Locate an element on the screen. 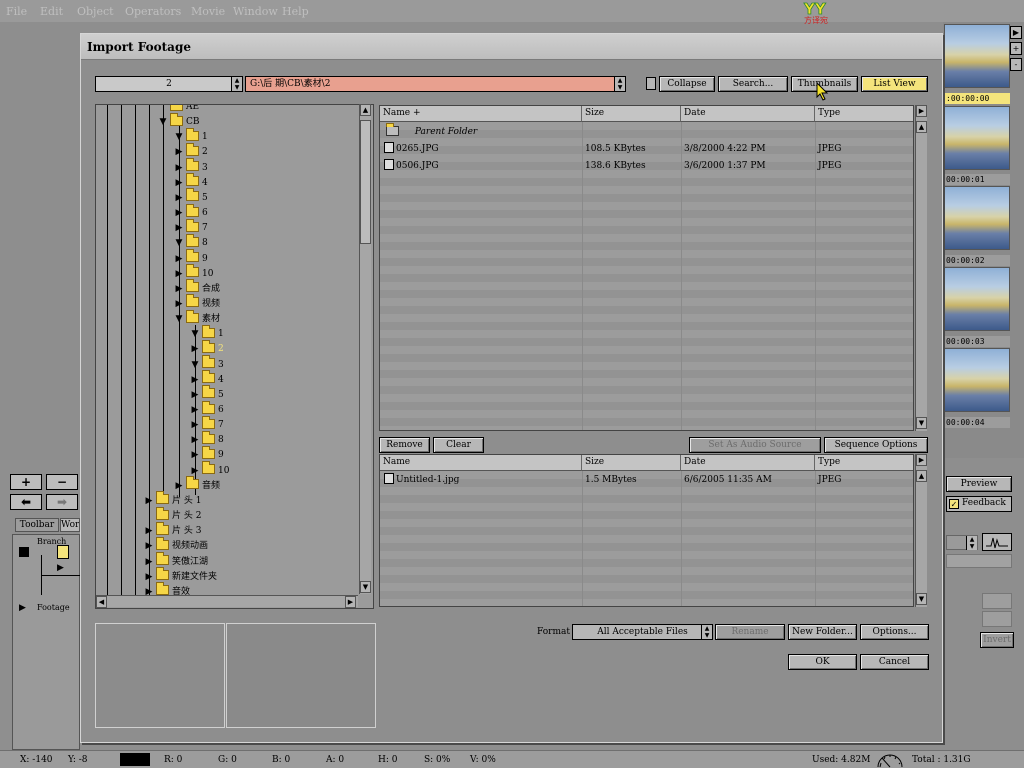 This screenshot has width=1024, height=768. tree-node: ▶ 视频 is located at coordinates (197, 303).